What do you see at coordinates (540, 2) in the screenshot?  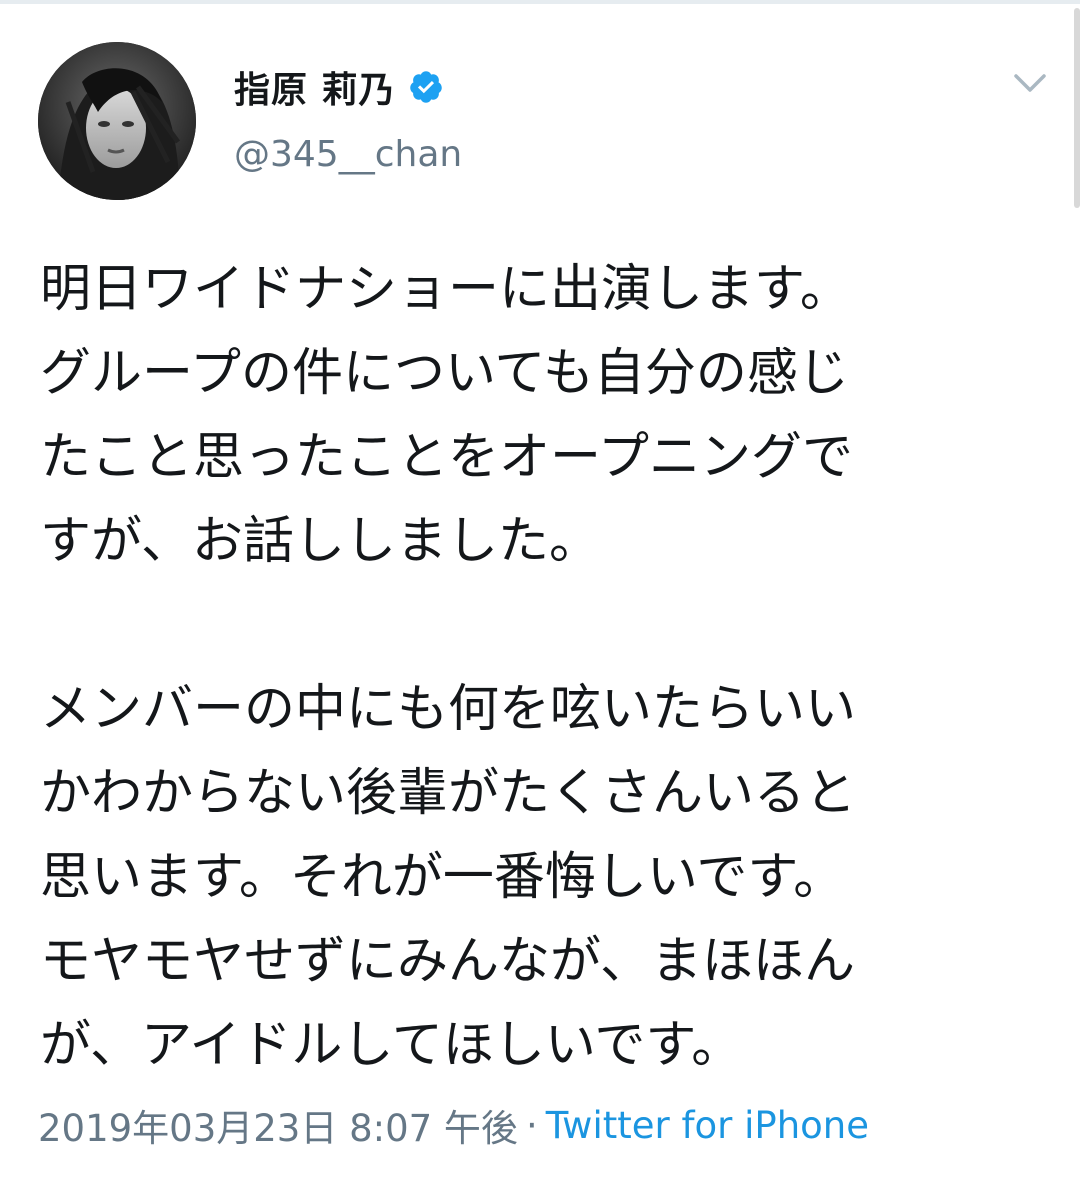 I see `top-divider` at bounding box center [540, 2].